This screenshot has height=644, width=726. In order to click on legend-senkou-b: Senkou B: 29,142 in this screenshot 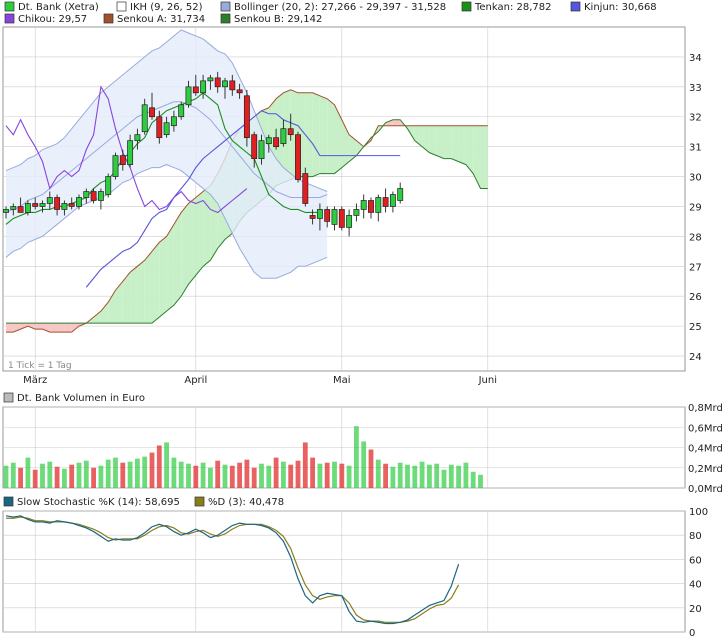, I will do `click(278, 19)`.